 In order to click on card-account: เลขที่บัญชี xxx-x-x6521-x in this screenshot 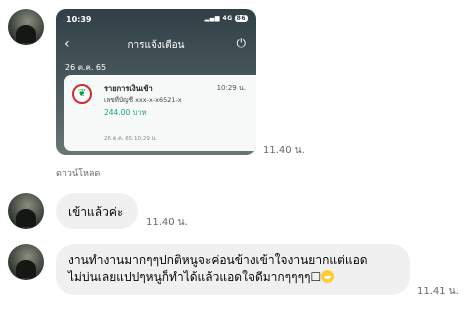, I will do `click(143, 100)`.